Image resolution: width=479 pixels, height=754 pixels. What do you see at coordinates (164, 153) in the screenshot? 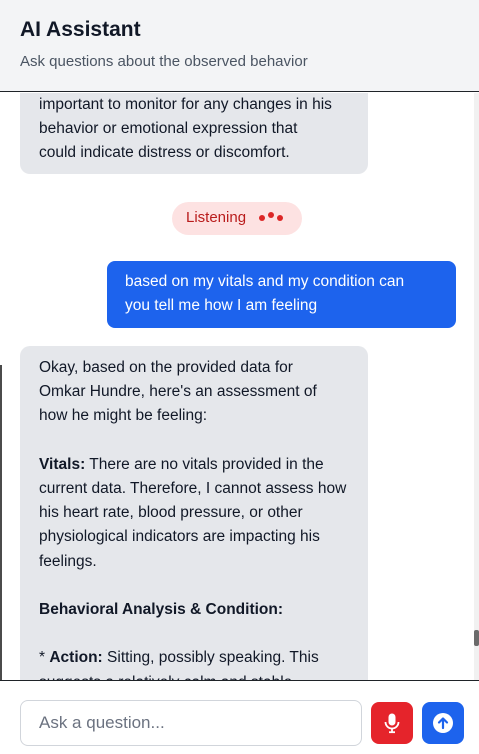
I see `message-line: could indicate distress or discomfort.` at bounding box center [164, 153].